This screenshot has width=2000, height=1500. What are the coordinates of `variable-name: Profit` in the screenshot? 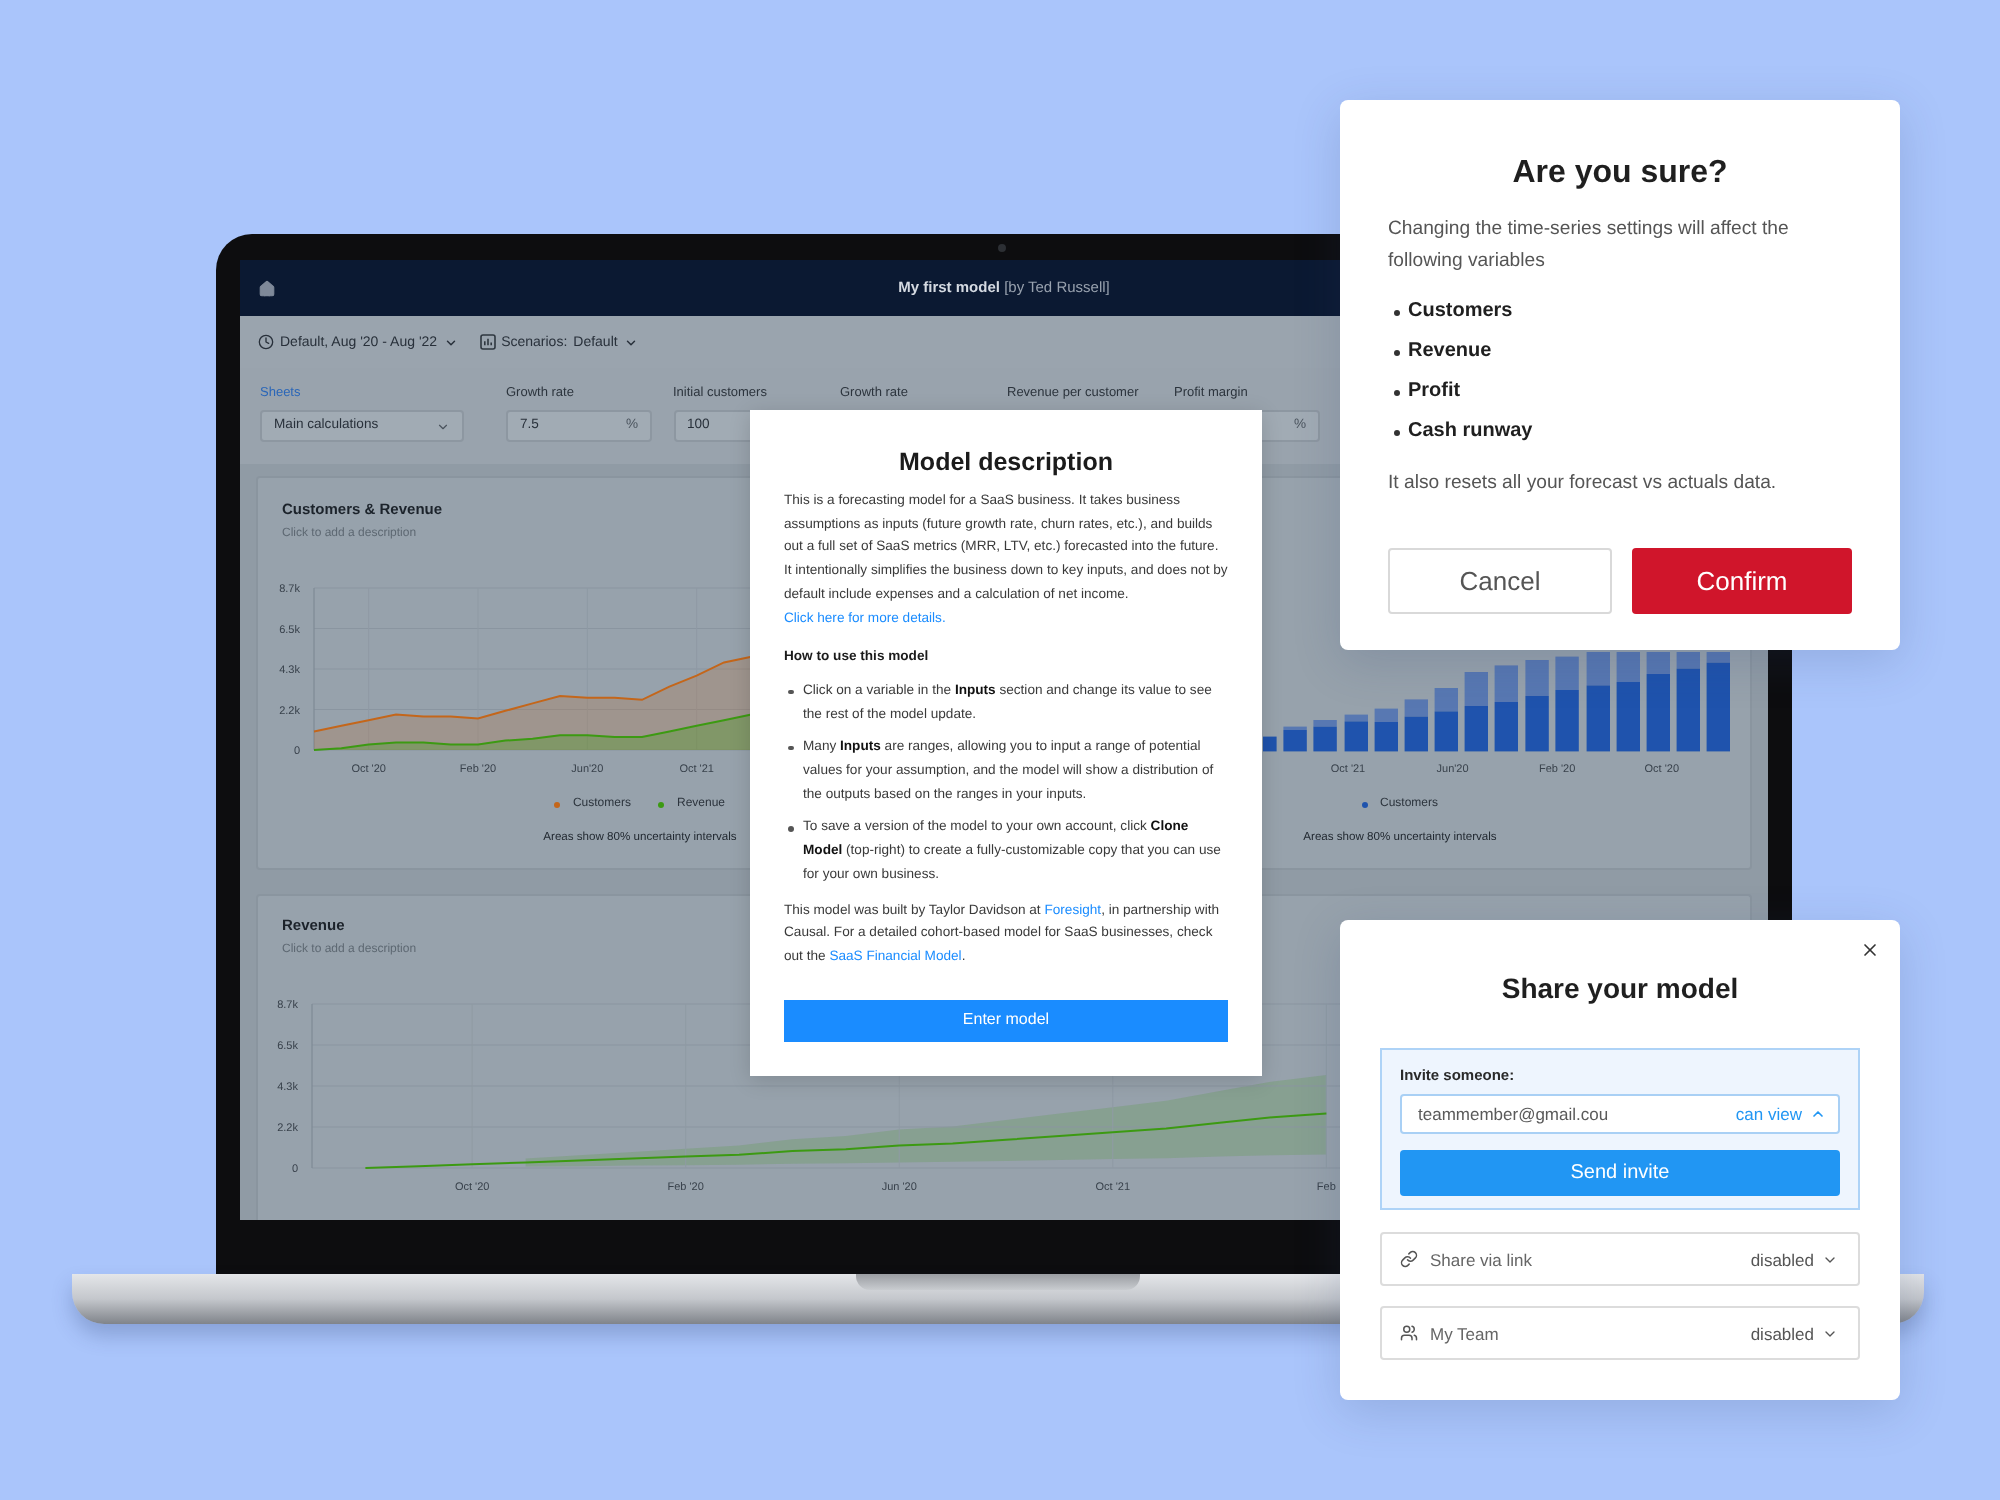 It's located at (1434, 392).